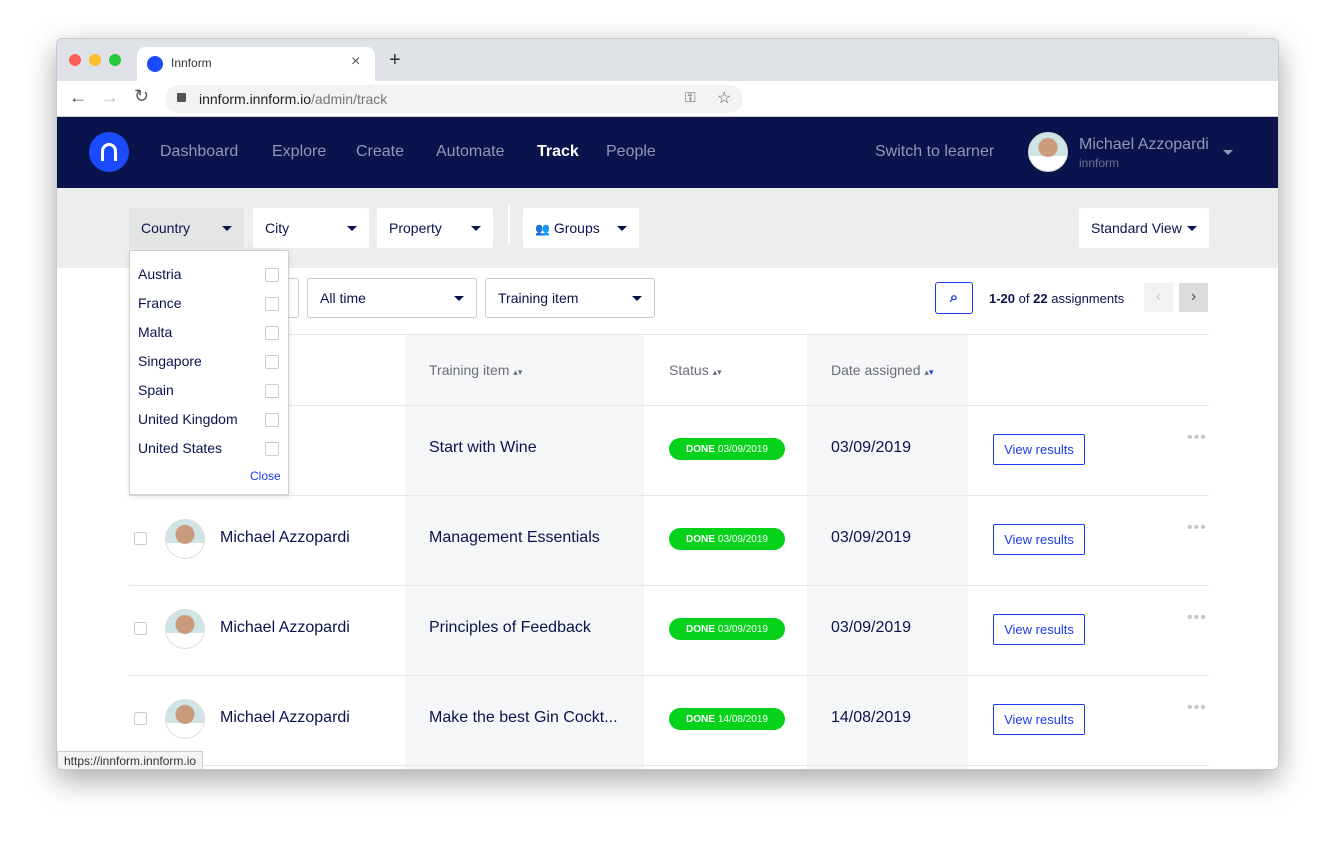 Image resolution: width=1335 pixels, height=845 pixels. I want to click on back-icon: ←, so click(78, 97).